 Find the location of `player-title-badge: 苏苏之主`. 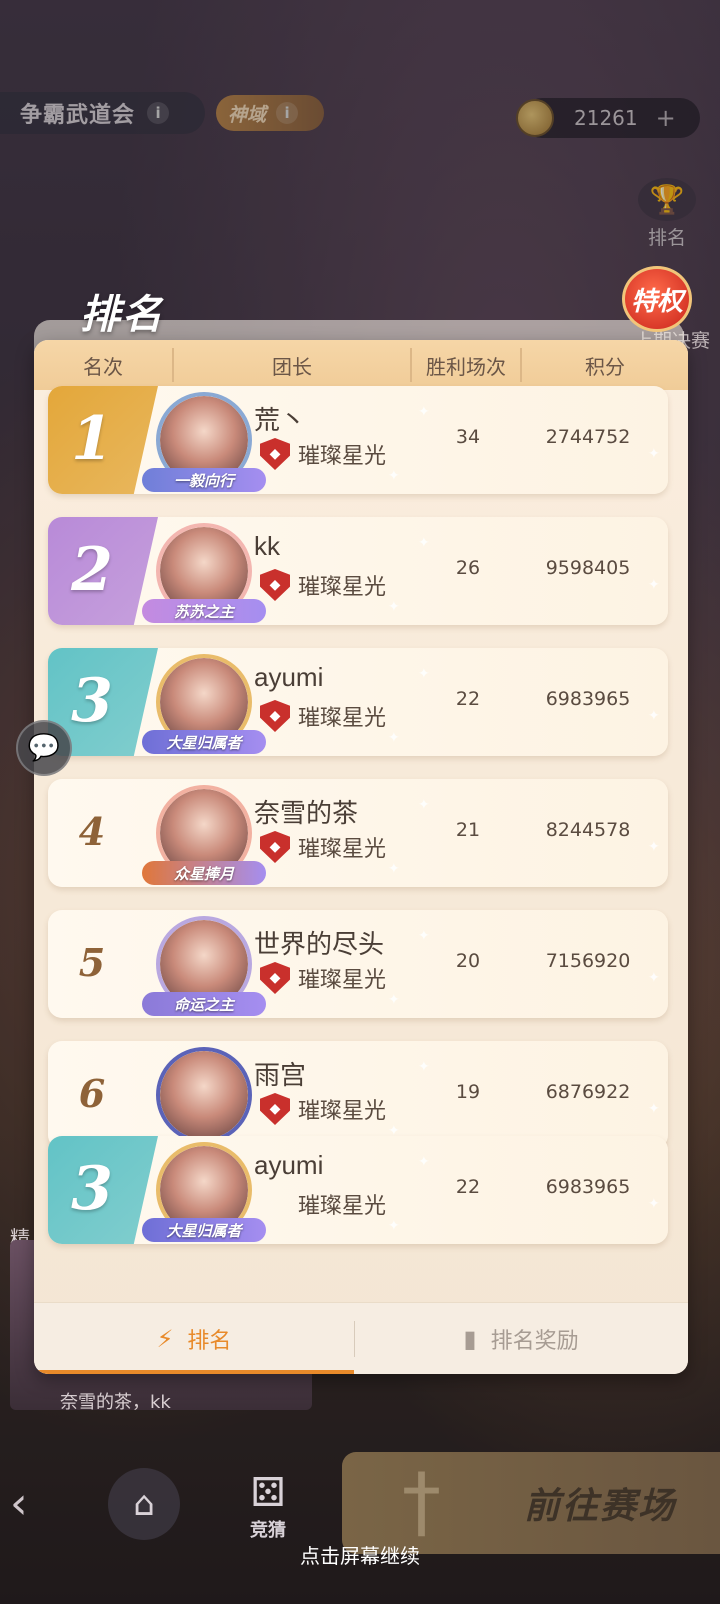

player-title-badge: 苏苏之主 is located at coordinates (204, 611).